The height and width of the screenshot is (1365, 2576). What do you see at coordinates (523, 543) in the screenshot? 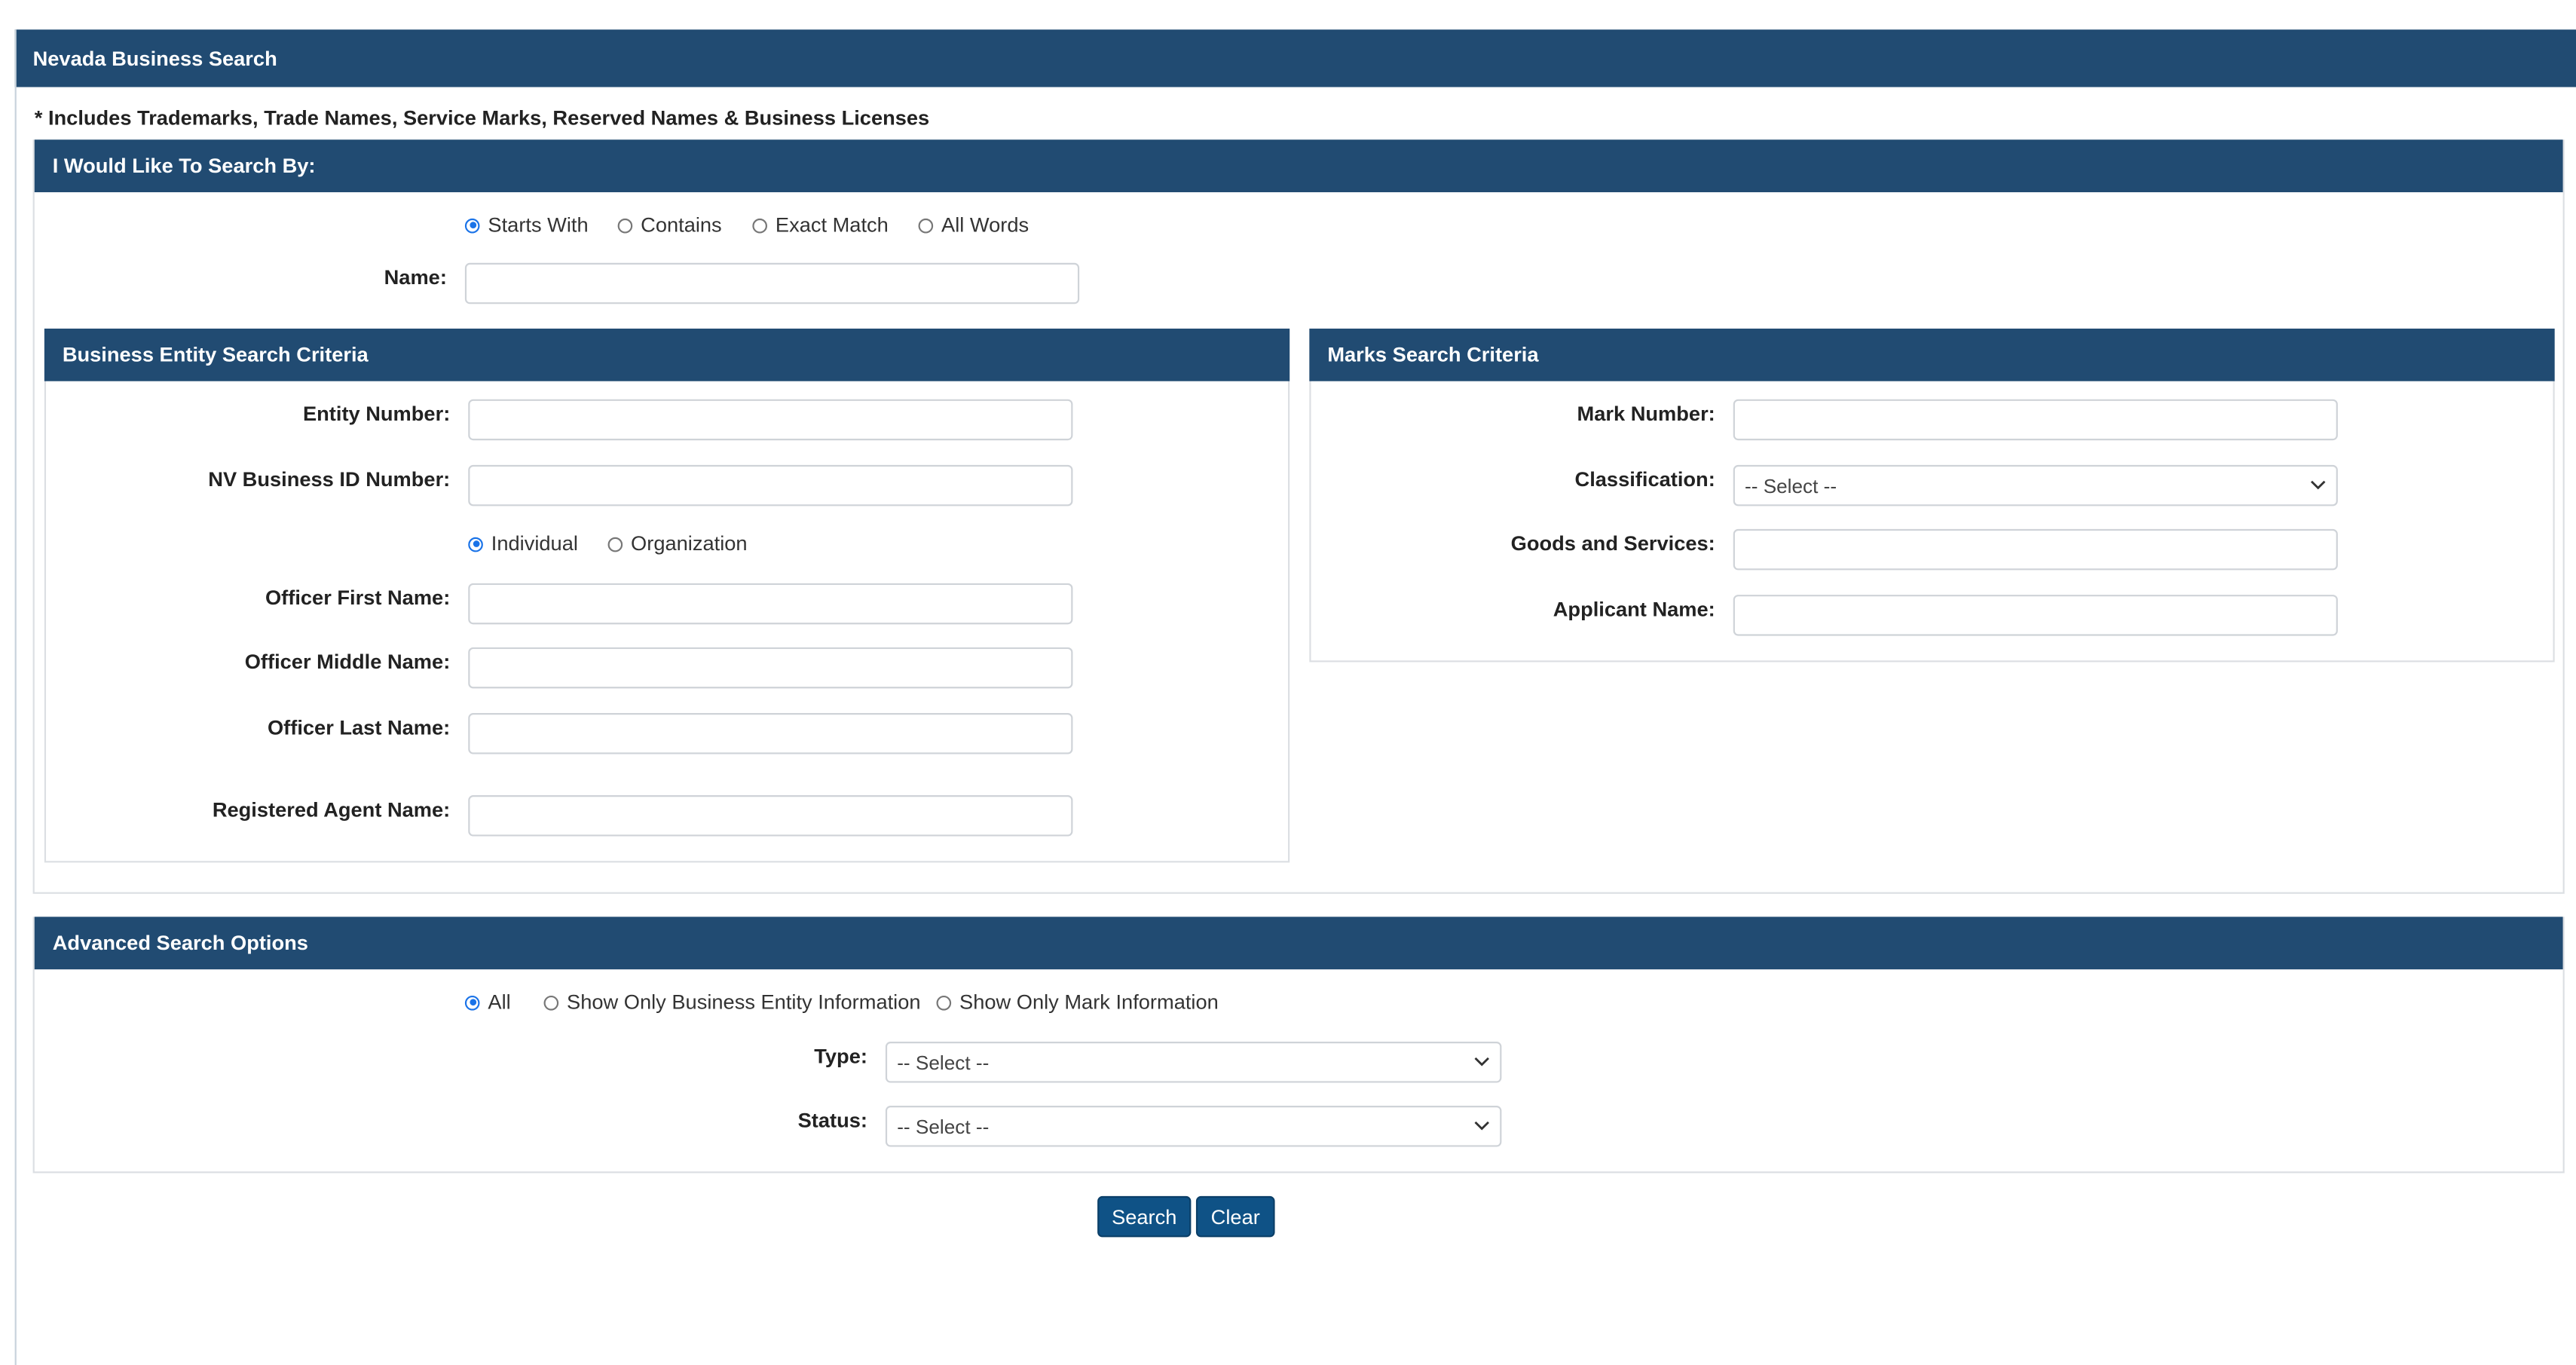
I see `radio-individual: Individual` at bounding box center [523, 543].